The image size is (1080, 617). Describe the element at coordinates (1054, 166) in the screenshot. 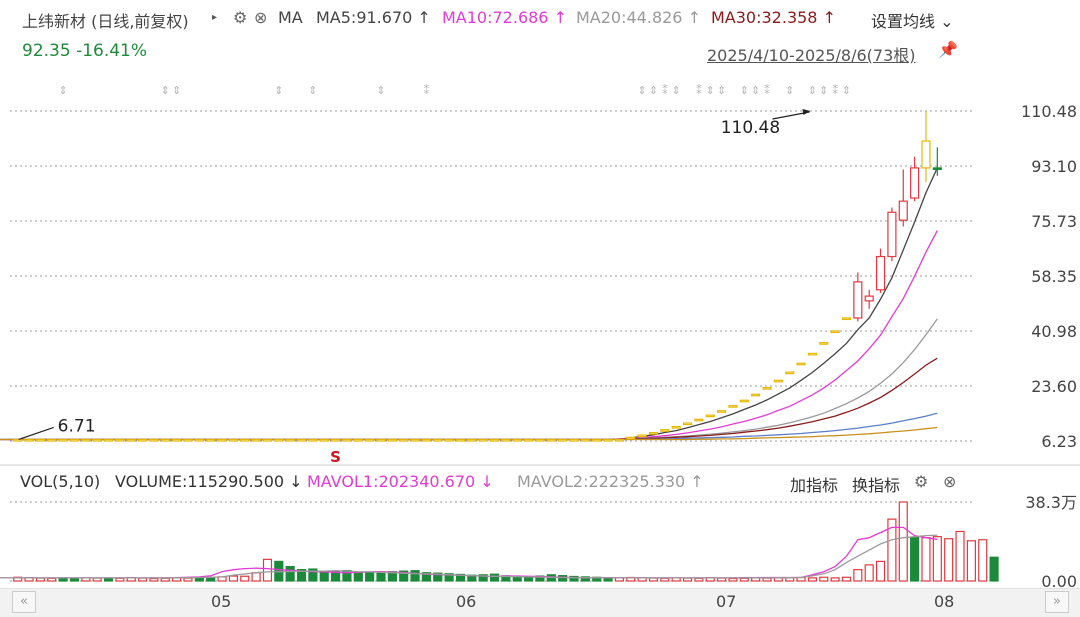

I see `y-tick-label: 93.10` at that location.